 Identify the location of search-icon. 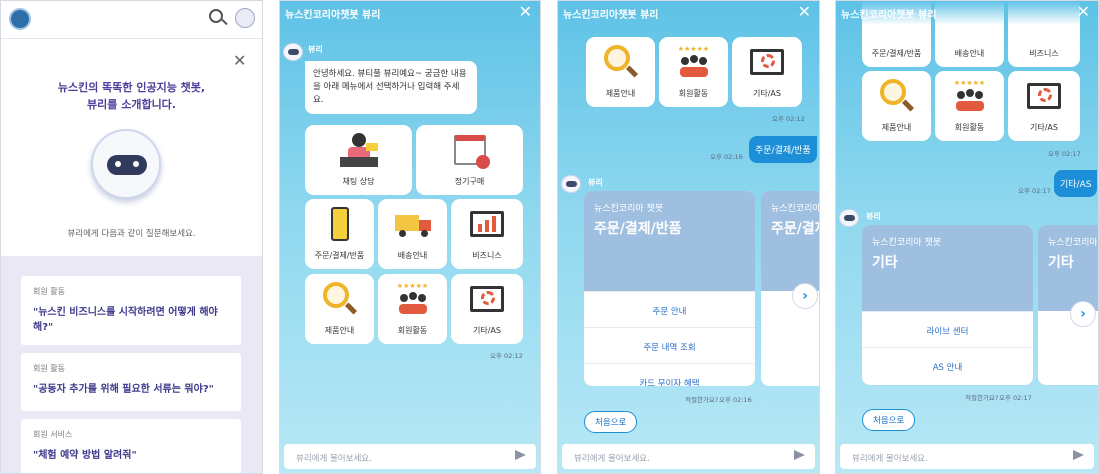
(216, 16).